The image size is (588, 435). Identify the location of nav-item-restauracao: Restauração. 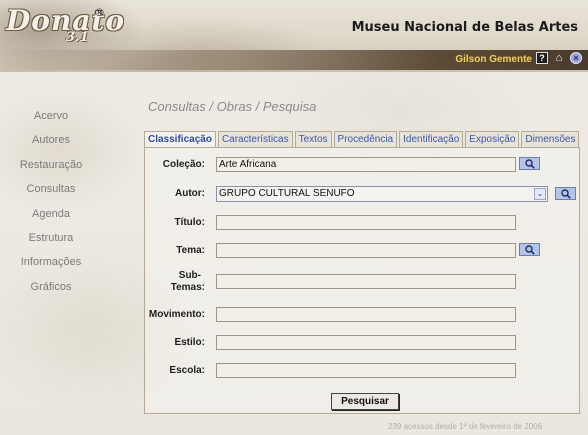
(51, 165).